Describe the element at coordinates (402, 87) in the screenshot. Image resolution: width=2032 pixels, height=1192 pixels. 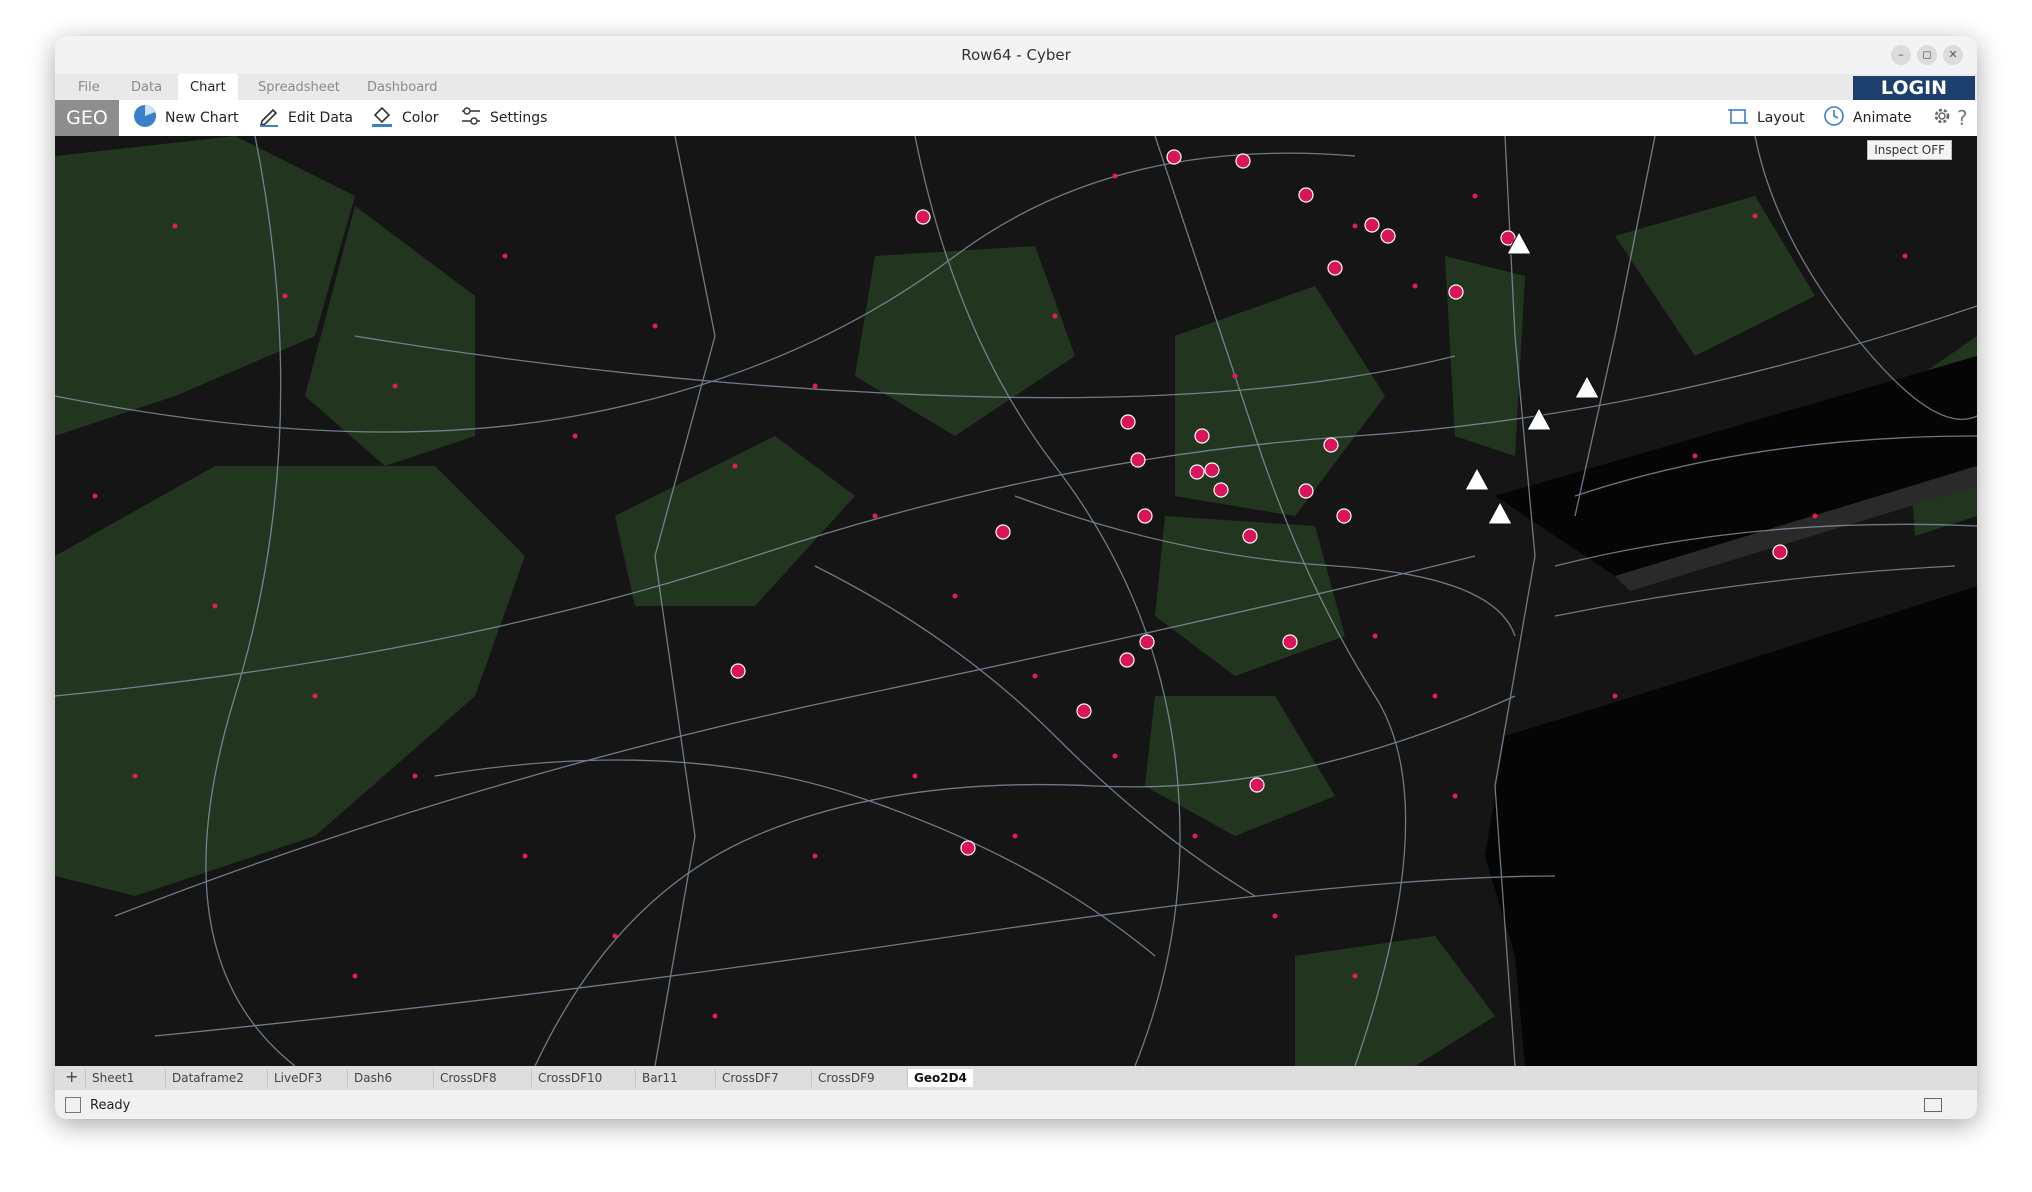
I see `tab-dashboard: Dashboard` at that location.